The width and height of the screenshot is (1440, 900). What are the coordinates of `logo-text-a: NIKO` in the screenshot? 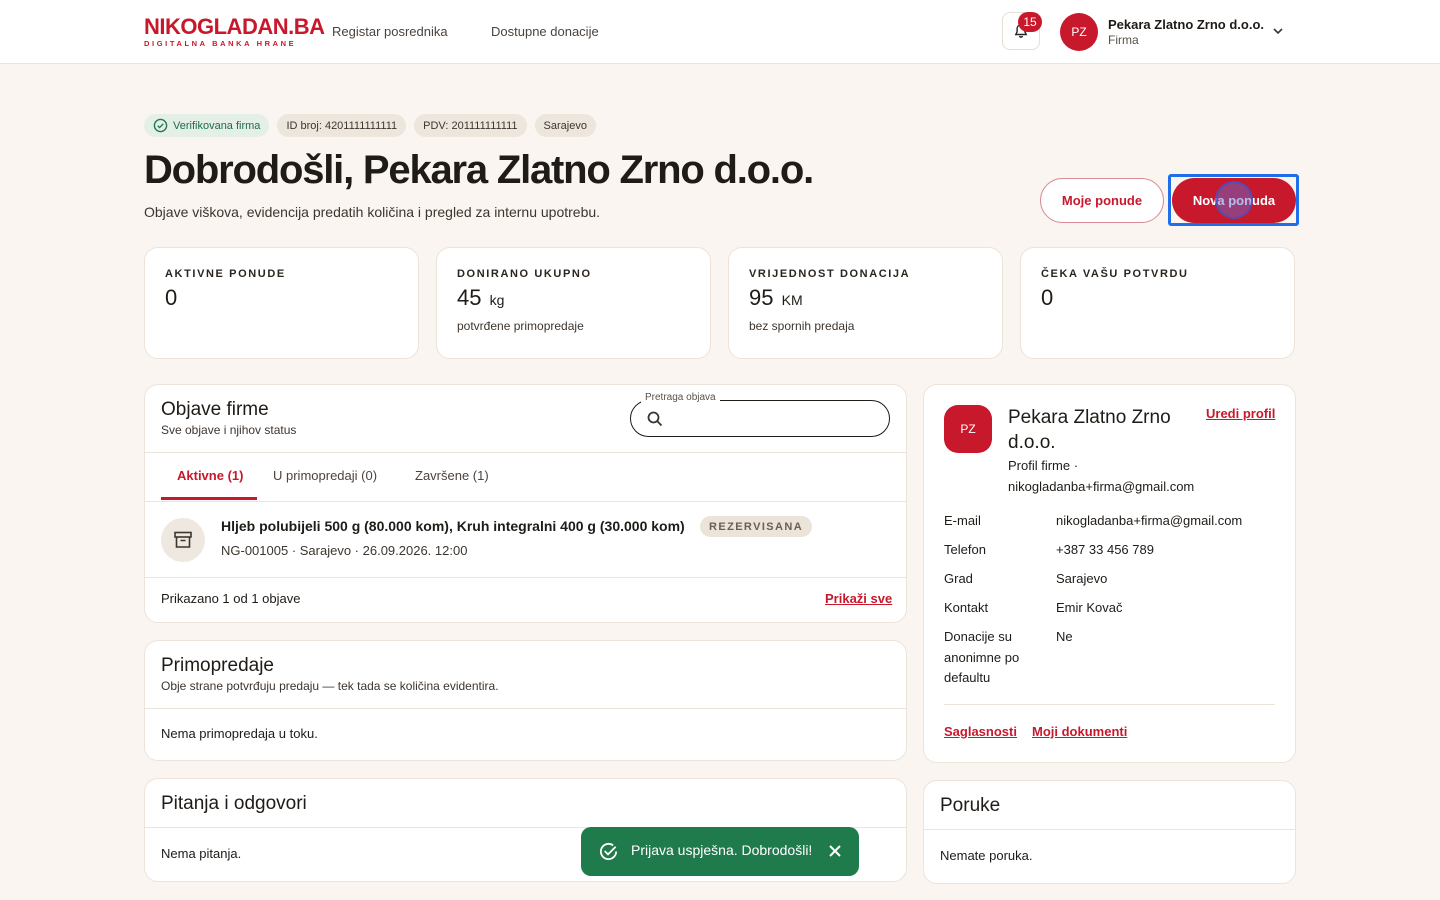 It's located at (171, 26).